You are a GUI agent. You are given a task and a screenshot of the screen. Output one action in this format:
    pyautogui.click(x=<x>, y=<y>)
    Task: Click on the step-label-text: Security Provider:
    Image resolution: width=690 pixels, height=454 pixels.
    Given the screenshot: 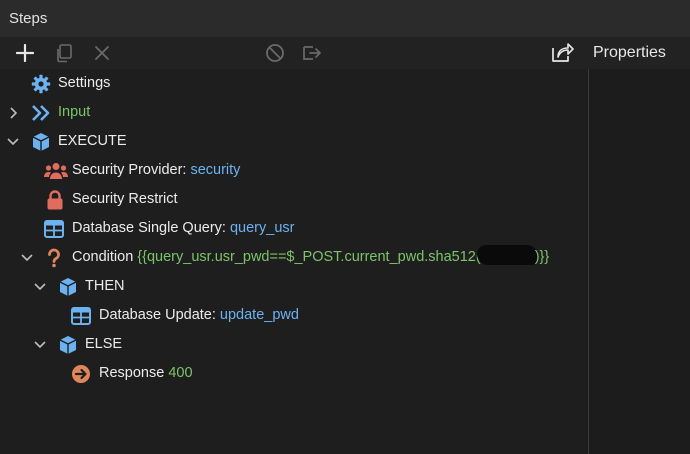 What is the action you would take?
    pyautogui.click(x=131, y=170)
    